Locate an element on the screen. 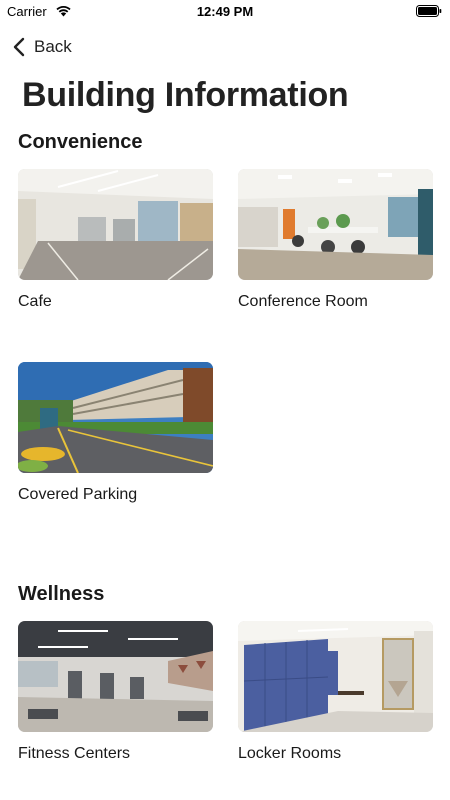  fitness-center-photo is located at coordinates (115, 676).